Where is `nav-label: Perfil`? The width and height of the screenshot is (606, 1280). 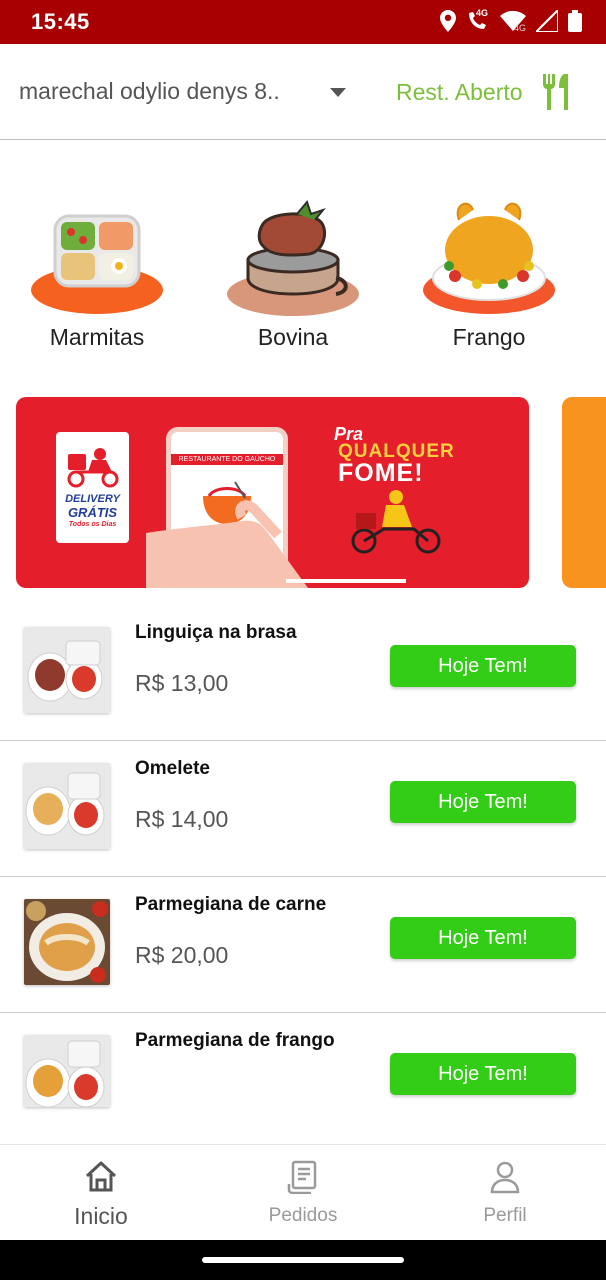 nav-label: Perfil is located at coordinates (505, 1215).